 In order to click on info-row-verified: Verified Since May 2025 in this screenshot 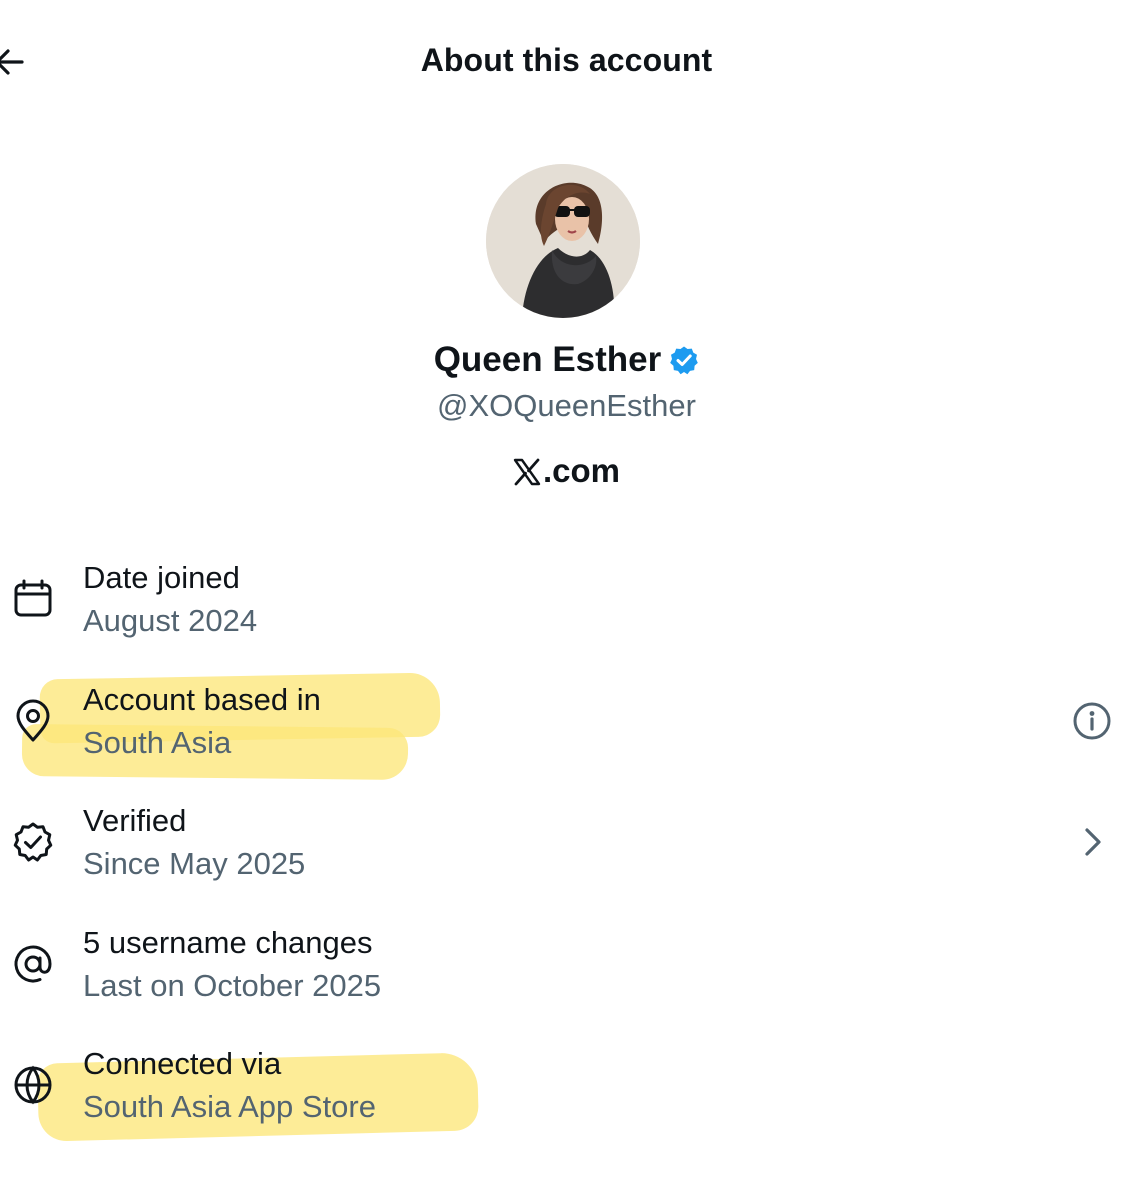, I will do `click(566, 849)`.